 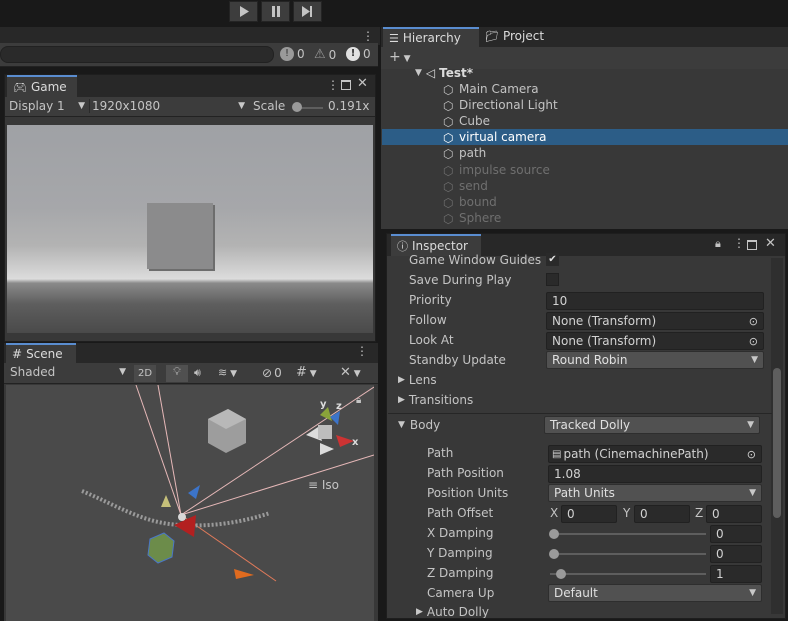 I want to click on hierarchy-item-sphere: ⬡ Sphere, so click(x=472, y=218).